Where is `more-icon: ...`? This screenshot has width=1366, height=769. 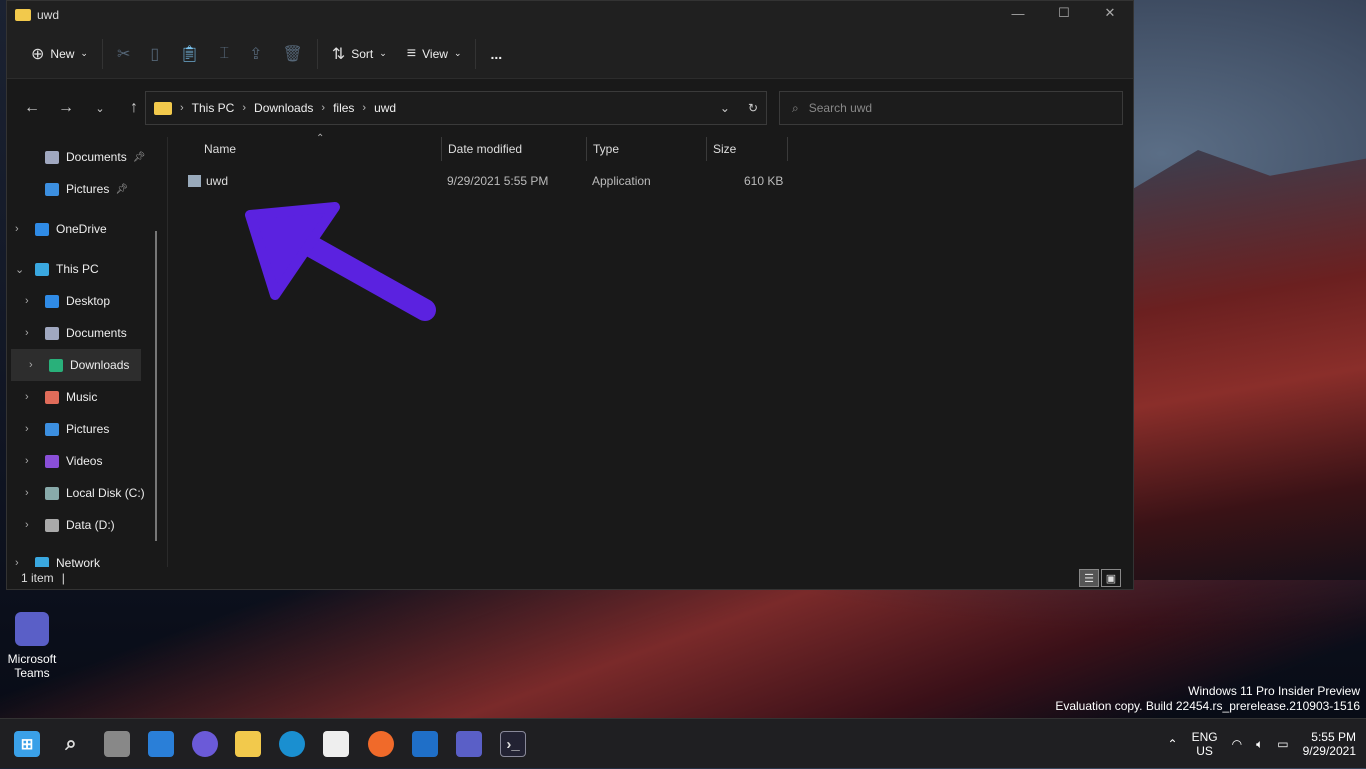
more-icon: ... is located at coordinates (496, 53).